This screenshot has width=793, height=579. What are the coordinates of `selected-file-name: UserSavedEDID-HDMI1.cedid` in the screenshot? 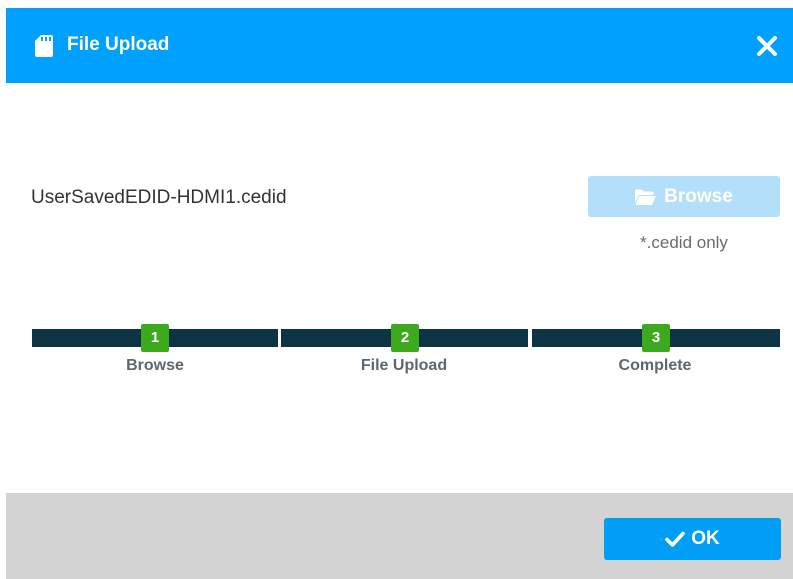 It's located at (159, 197).